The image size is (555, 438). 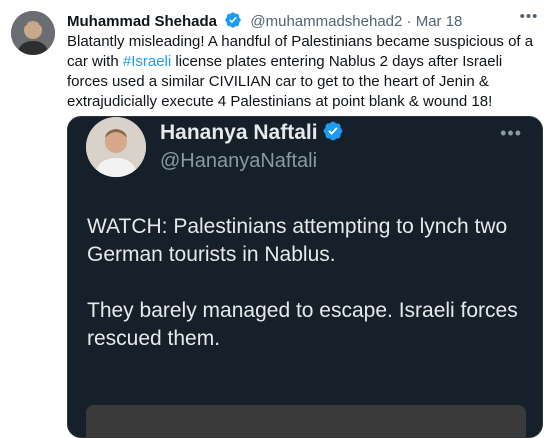 I want to click on quoted-media-thumbnail, so click(x=306, y=421).